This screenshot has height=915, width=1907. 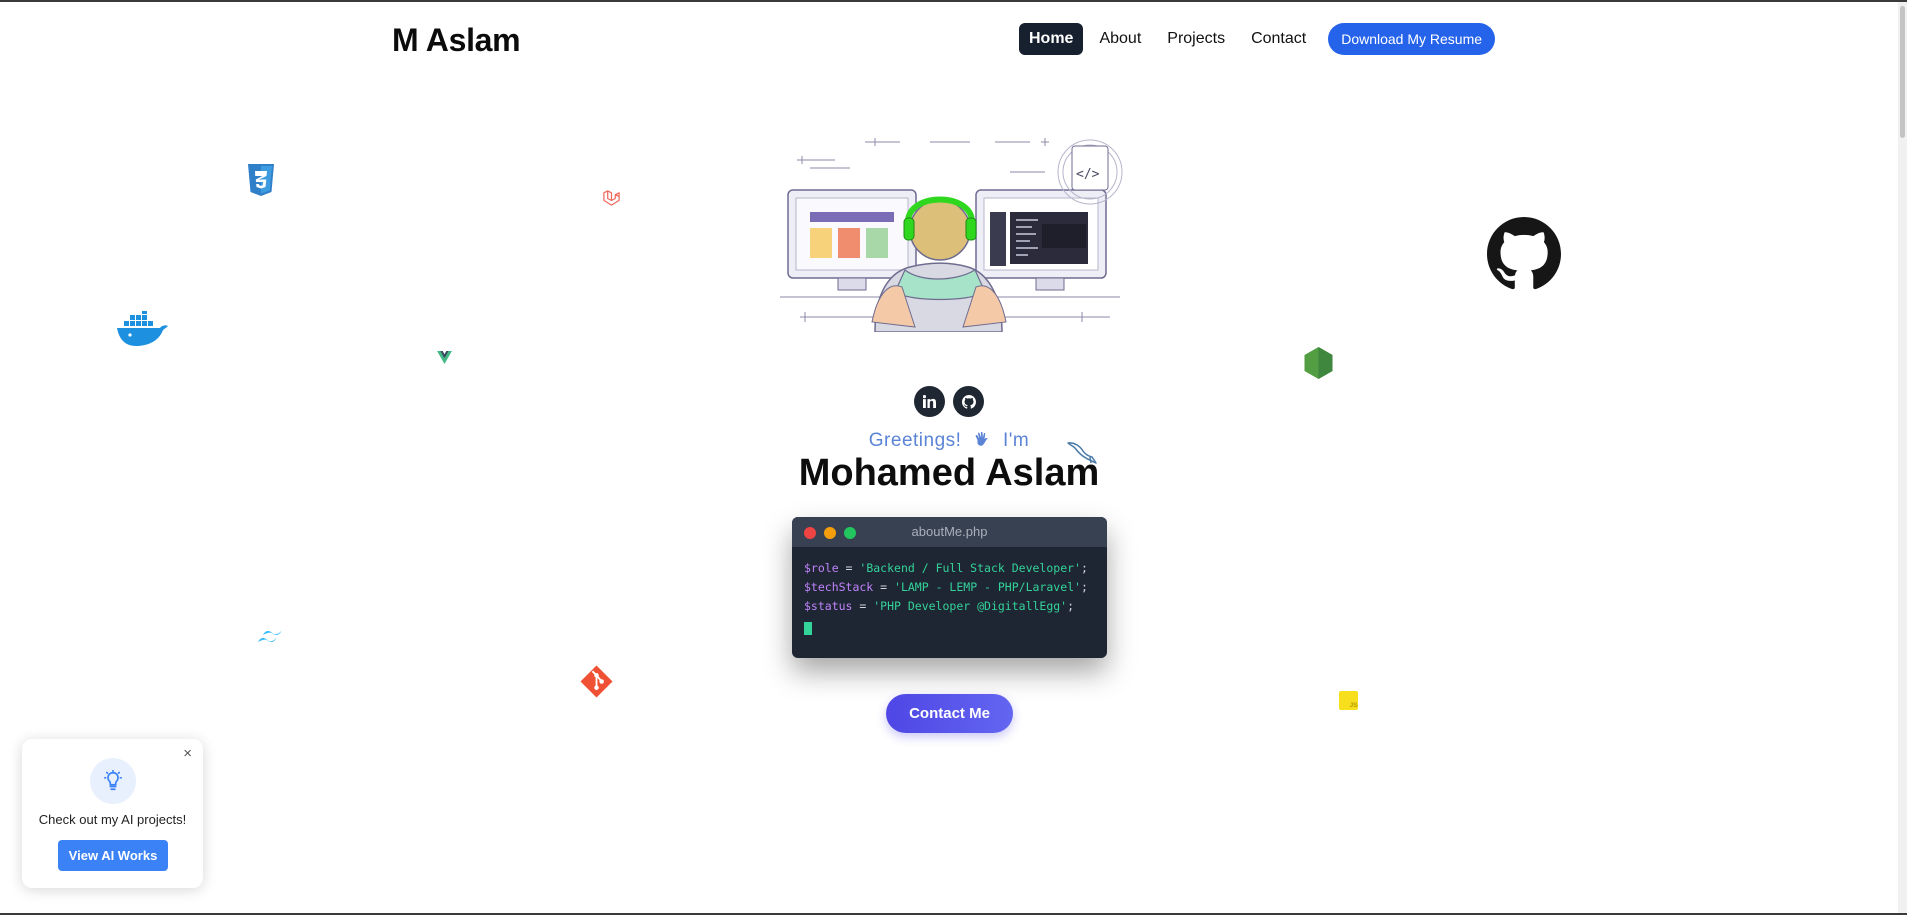 I want to click on terminal-titlebar: aboutMe.php, so click(x=949, y=532).